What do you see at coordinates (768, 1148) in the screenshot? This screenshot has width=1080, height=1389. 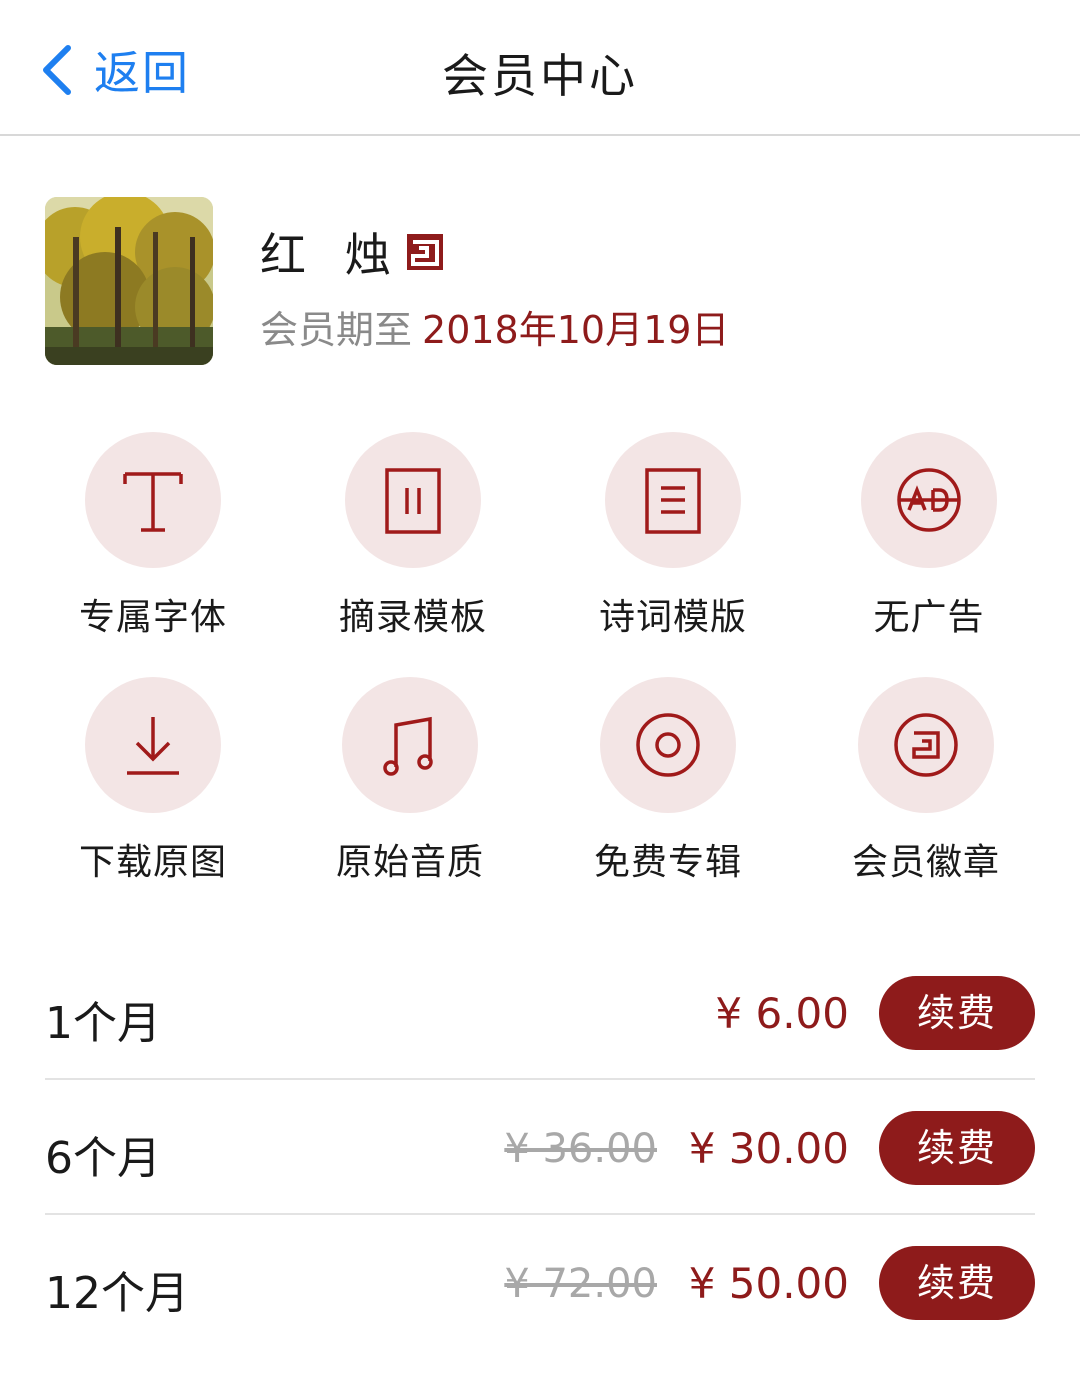 I see `plan-price: ¥ 30.00` at bounding box center [768, 1148].